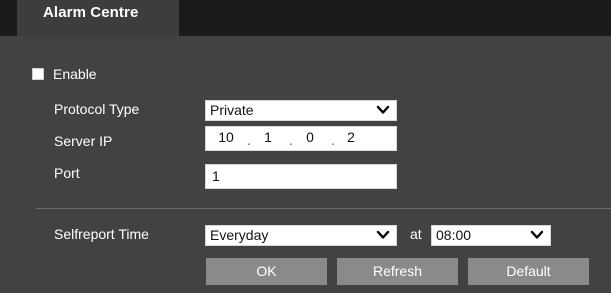 The width and height of the screenshot is (611, 293). Describe the element at coordinates (226, 138) in the screenshot. I see `ip-octet-1: 10` at that location.